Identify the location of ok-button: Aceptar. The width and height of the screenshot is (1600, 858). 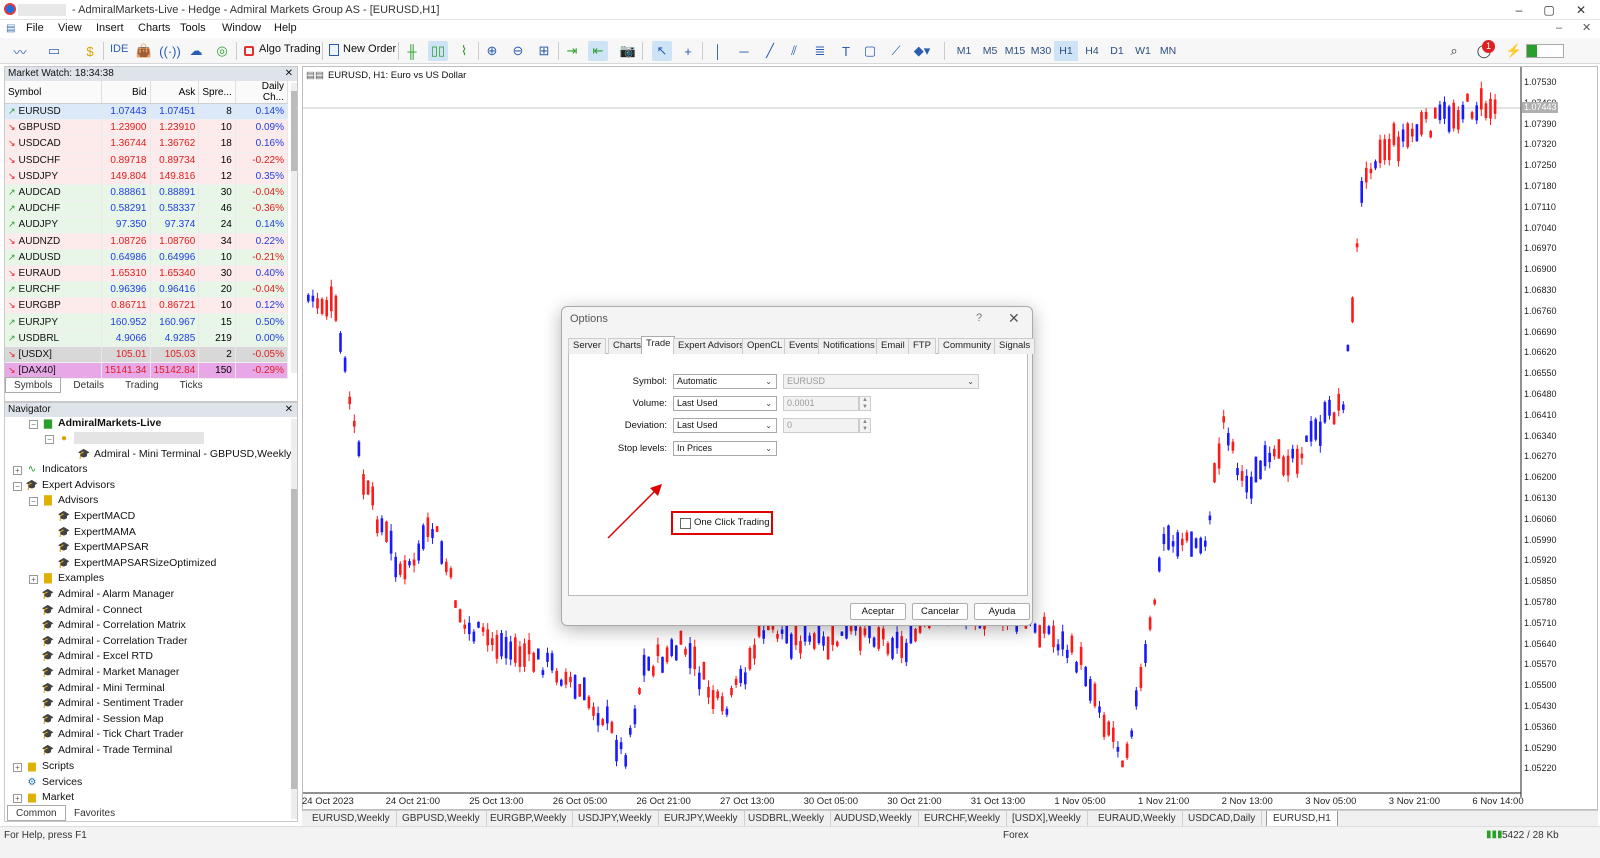
(878, 611).